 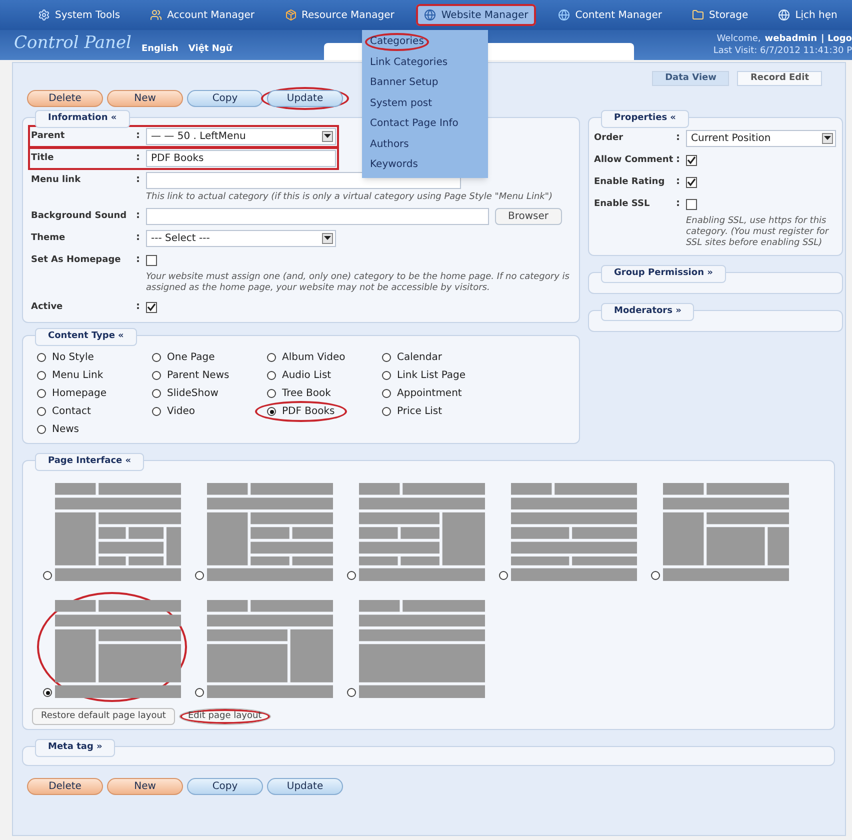 What do you see at coordinates (73, 43) in the screenshot?
I see `logo-text: Control Panel` at bounding box center [73, 43].